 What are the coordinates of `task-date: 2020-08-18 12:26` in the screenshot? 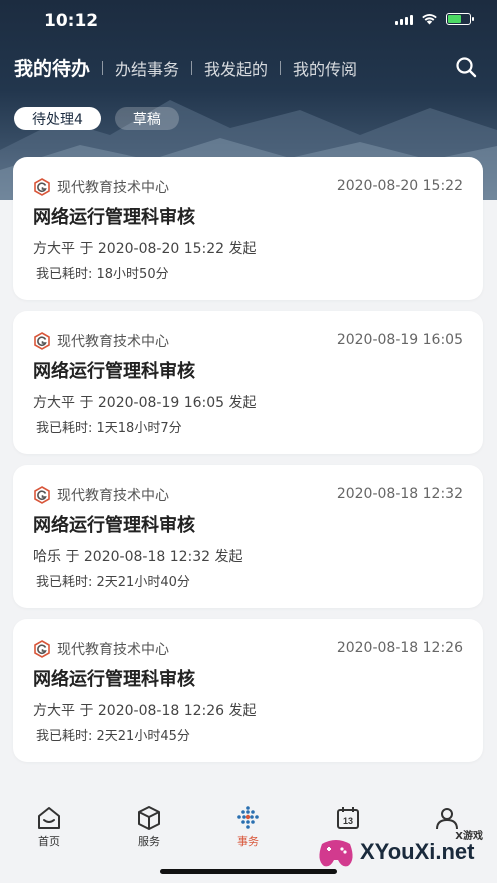 It's located at (399, 648).